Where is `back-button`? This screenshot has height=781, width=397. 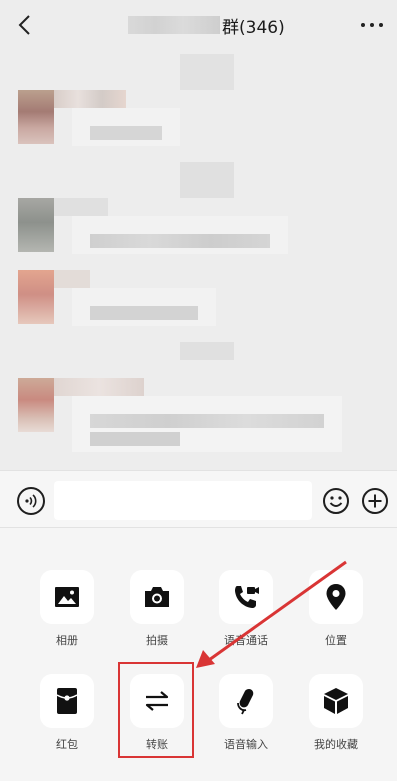 back-button is located at coordinates (26, 25).